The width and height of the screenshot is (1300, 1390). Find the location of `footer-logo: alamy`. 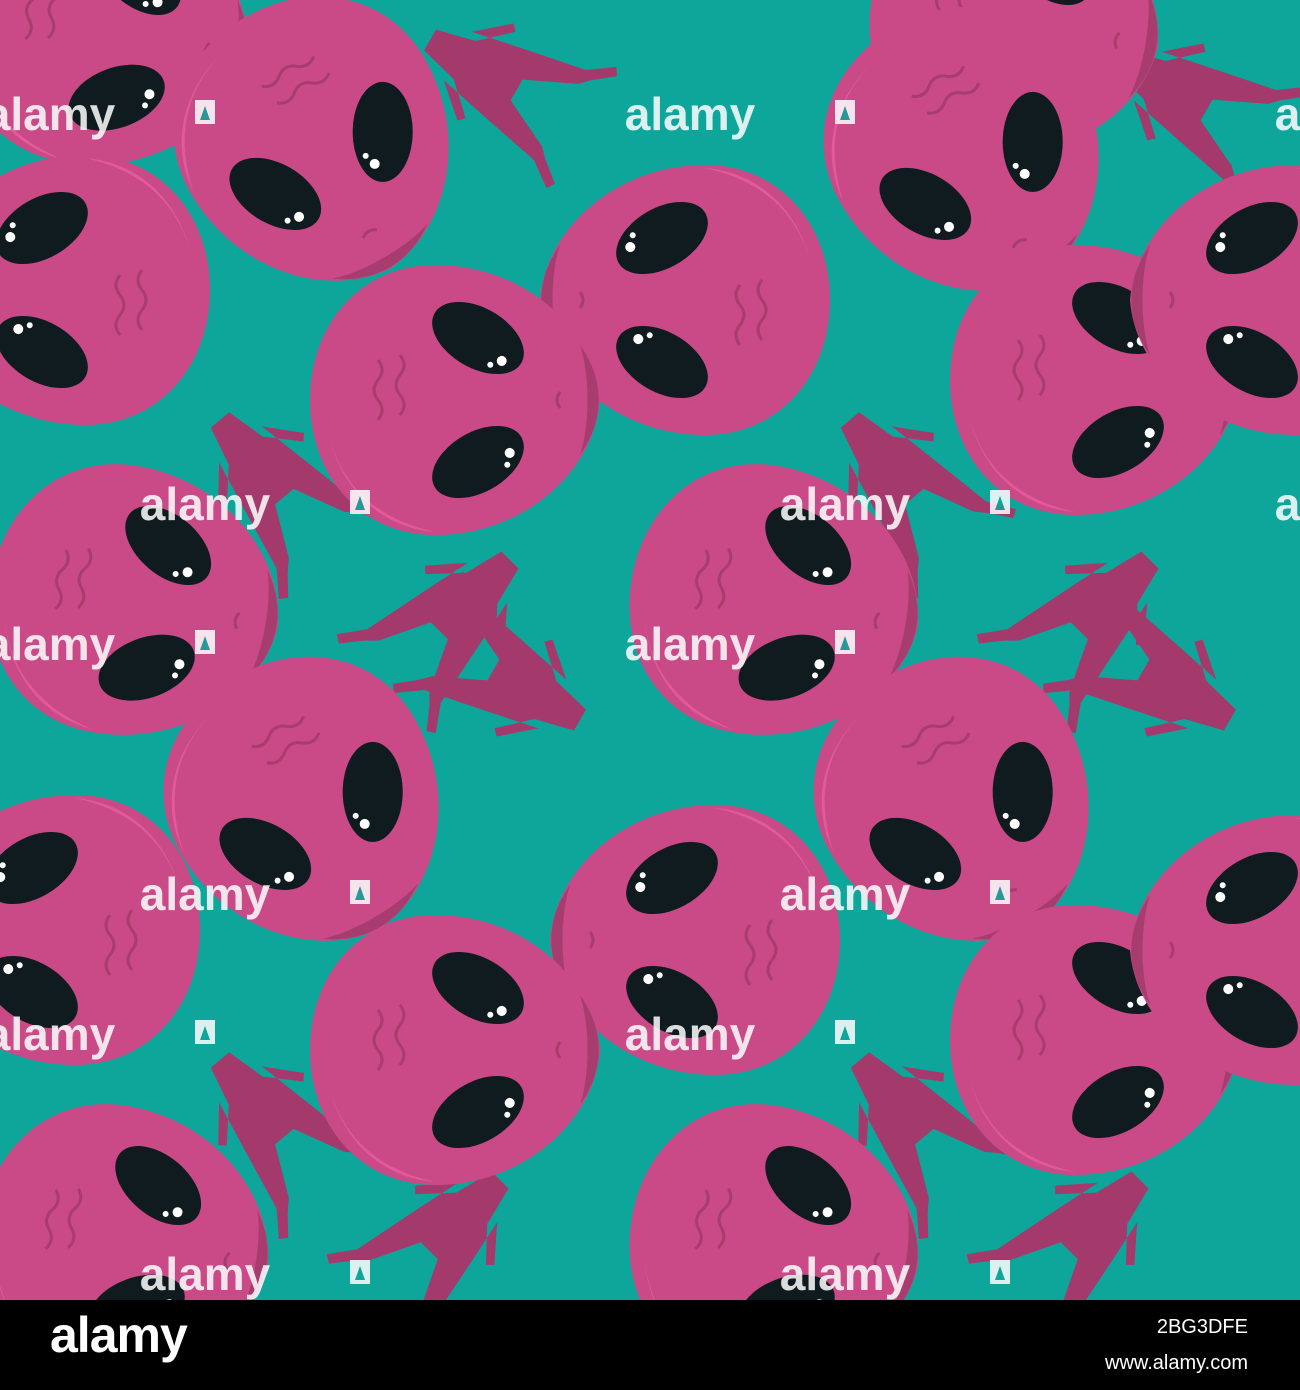

footer-logo: alamy is located at coordinates (119, 1335).